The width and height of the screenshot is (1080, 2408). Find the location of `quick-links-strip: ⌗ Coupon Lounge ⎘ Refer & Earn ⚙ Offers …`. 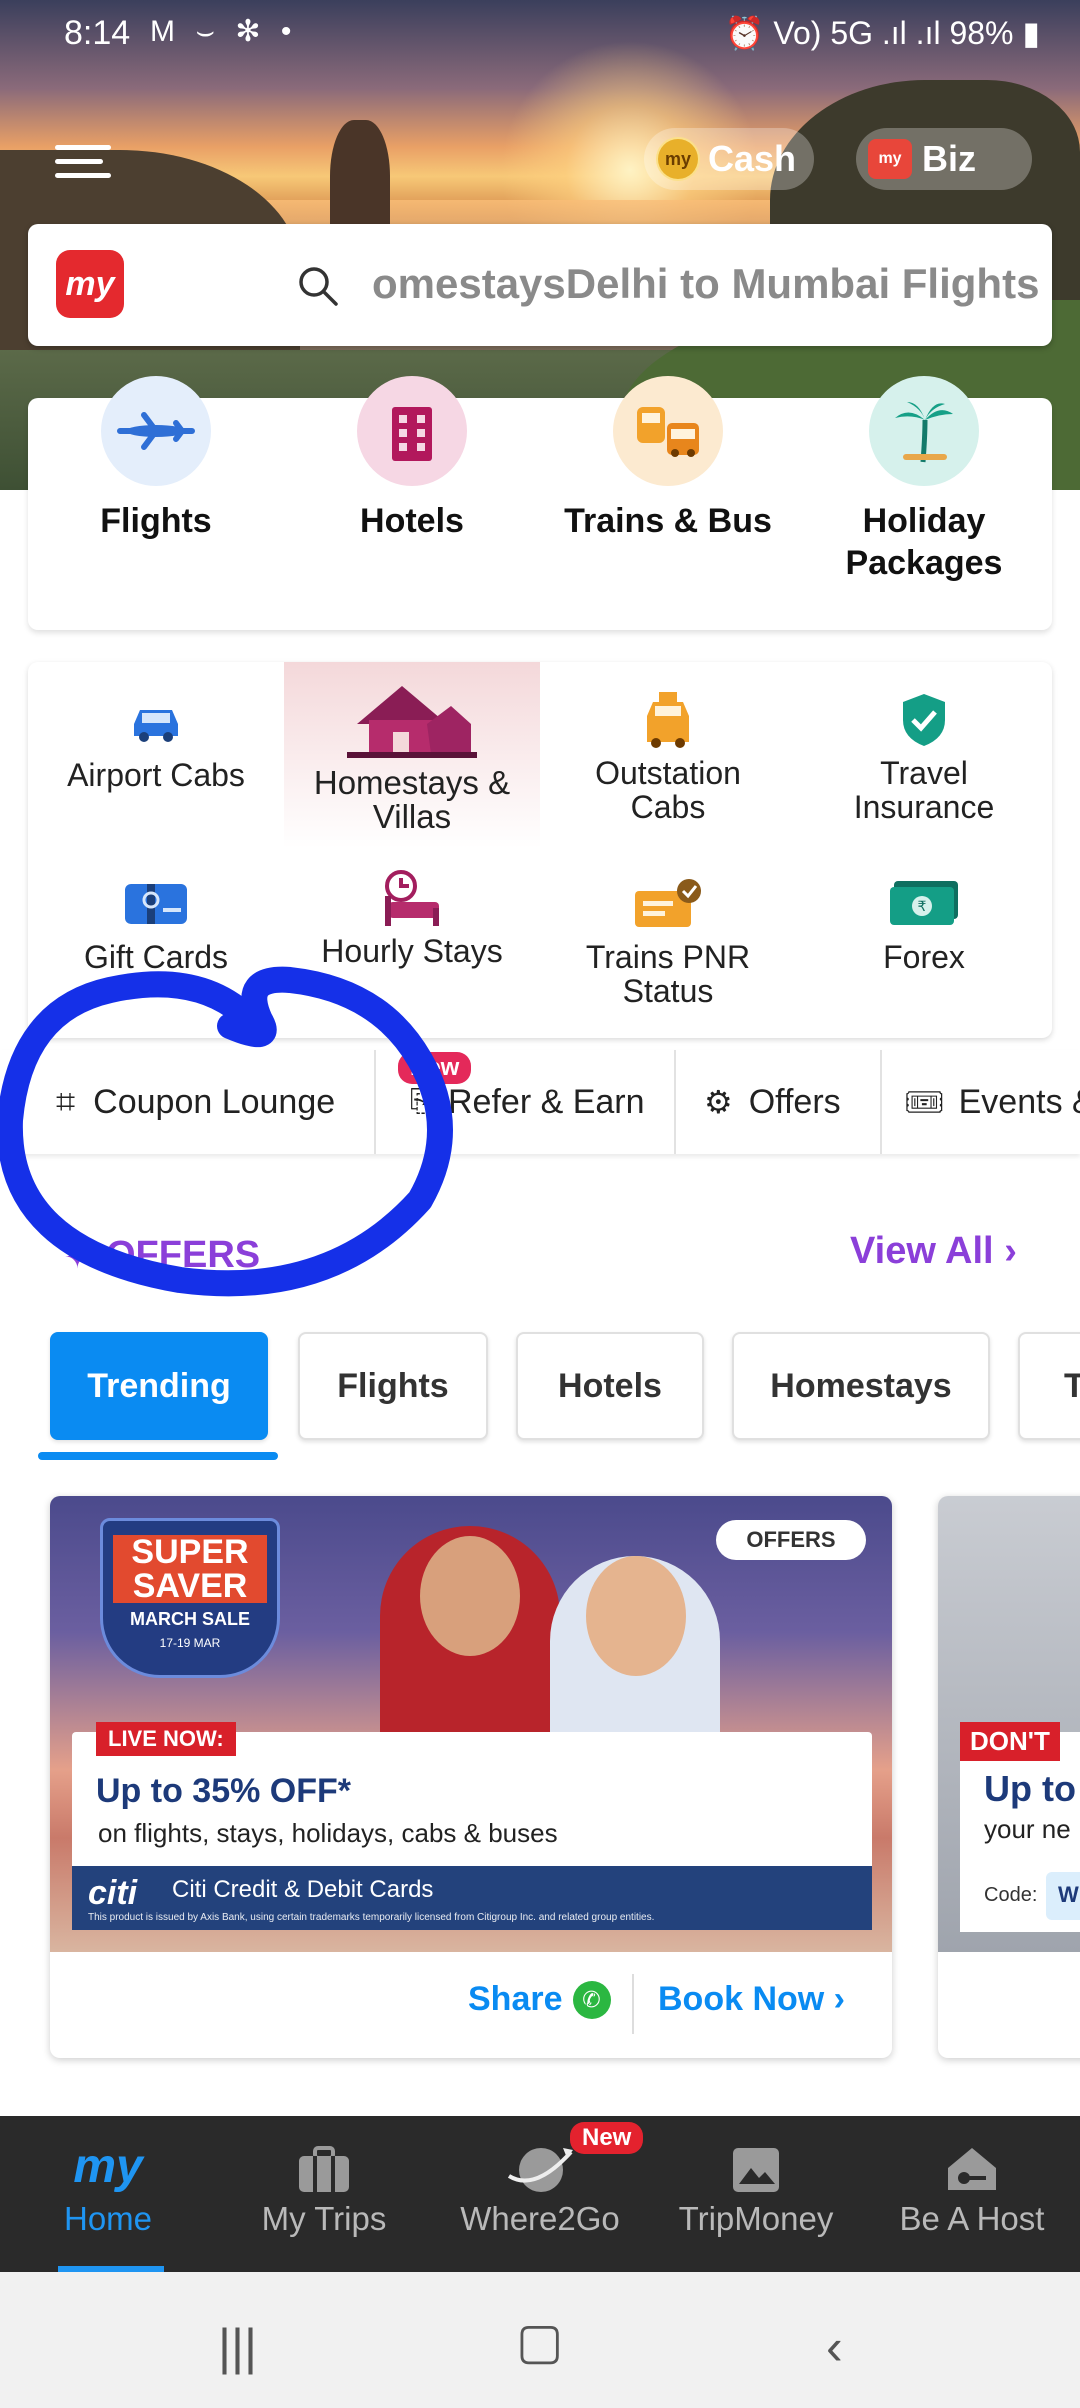

quick-links-strip: ⌗ Coupon Lounge ⎘ Refer & Earn ⚙ Offers … is located at coordinates (540, 1102).